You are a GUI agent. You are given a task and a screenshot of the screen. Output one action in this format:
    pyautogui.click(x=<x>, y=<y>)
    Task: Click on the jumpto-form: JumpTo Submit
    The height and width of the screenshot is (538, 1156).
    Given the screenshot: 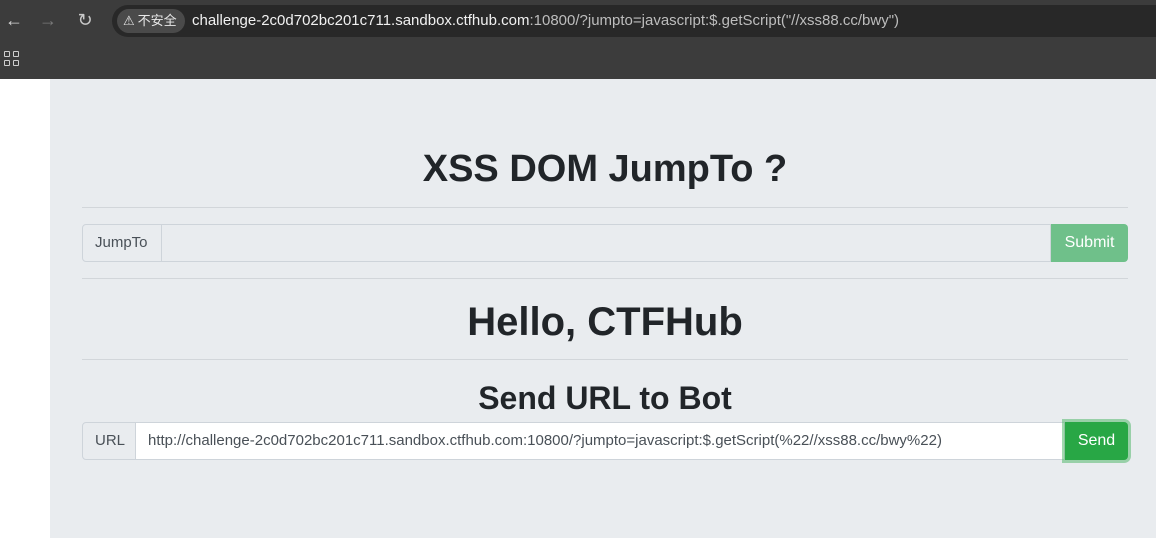 What is the action you would take?
    pyautogui.click(x=605, y=243)
    